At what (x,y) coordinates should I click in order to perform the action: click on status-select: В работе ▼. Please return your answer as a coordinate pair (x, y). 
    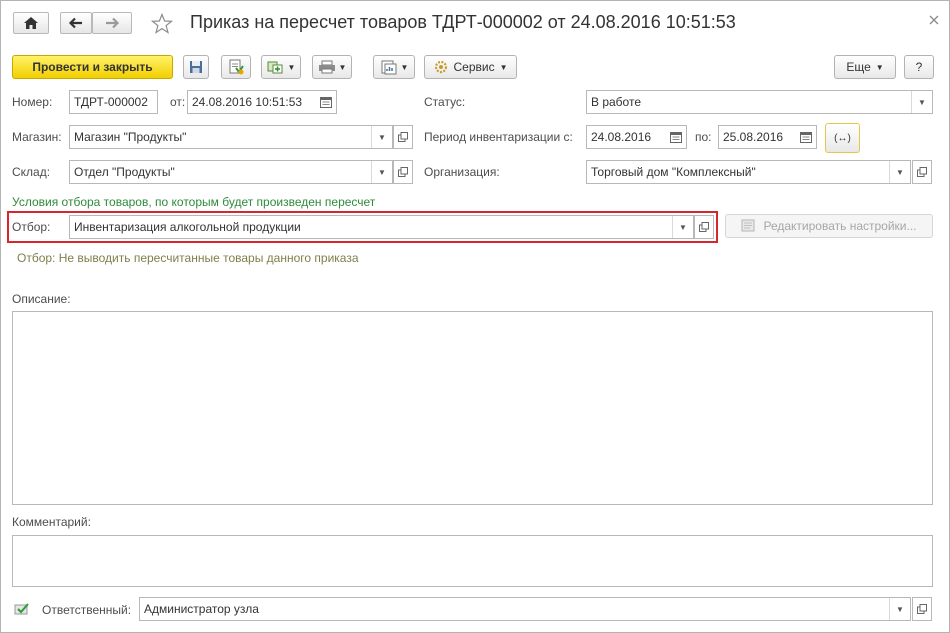
    Looking at the image, I should click on (759, 102).